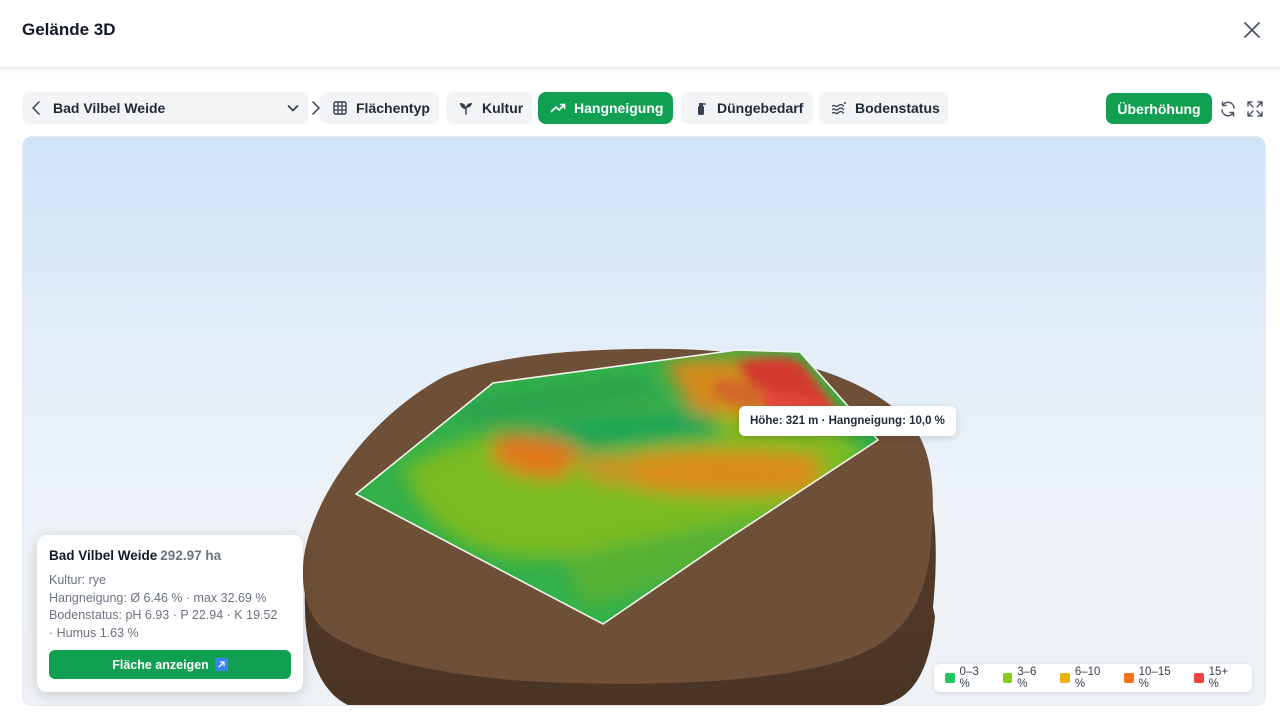 This screenshot has height=720, width=1280. I want to click on tab-label: Hangneigung, so click(619, 108).